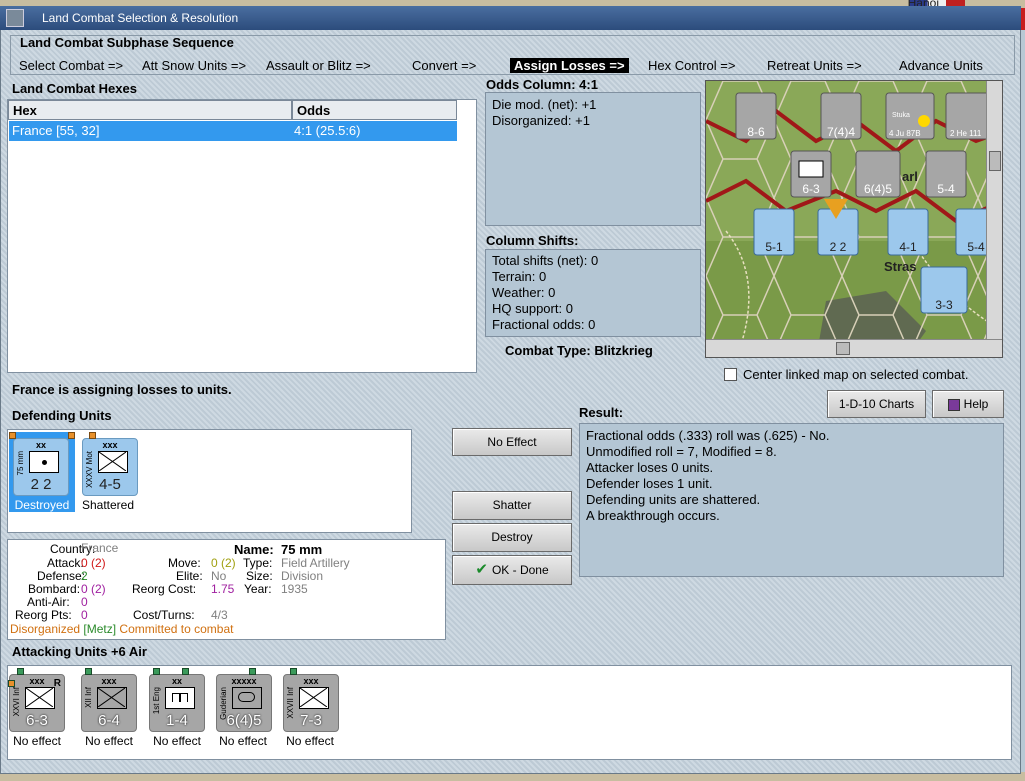 This screenshot has height=781, width=1025. Describe the element at coordinates (374, 110) in the screenshot. I see `column-header-odds: Odds` at that location.